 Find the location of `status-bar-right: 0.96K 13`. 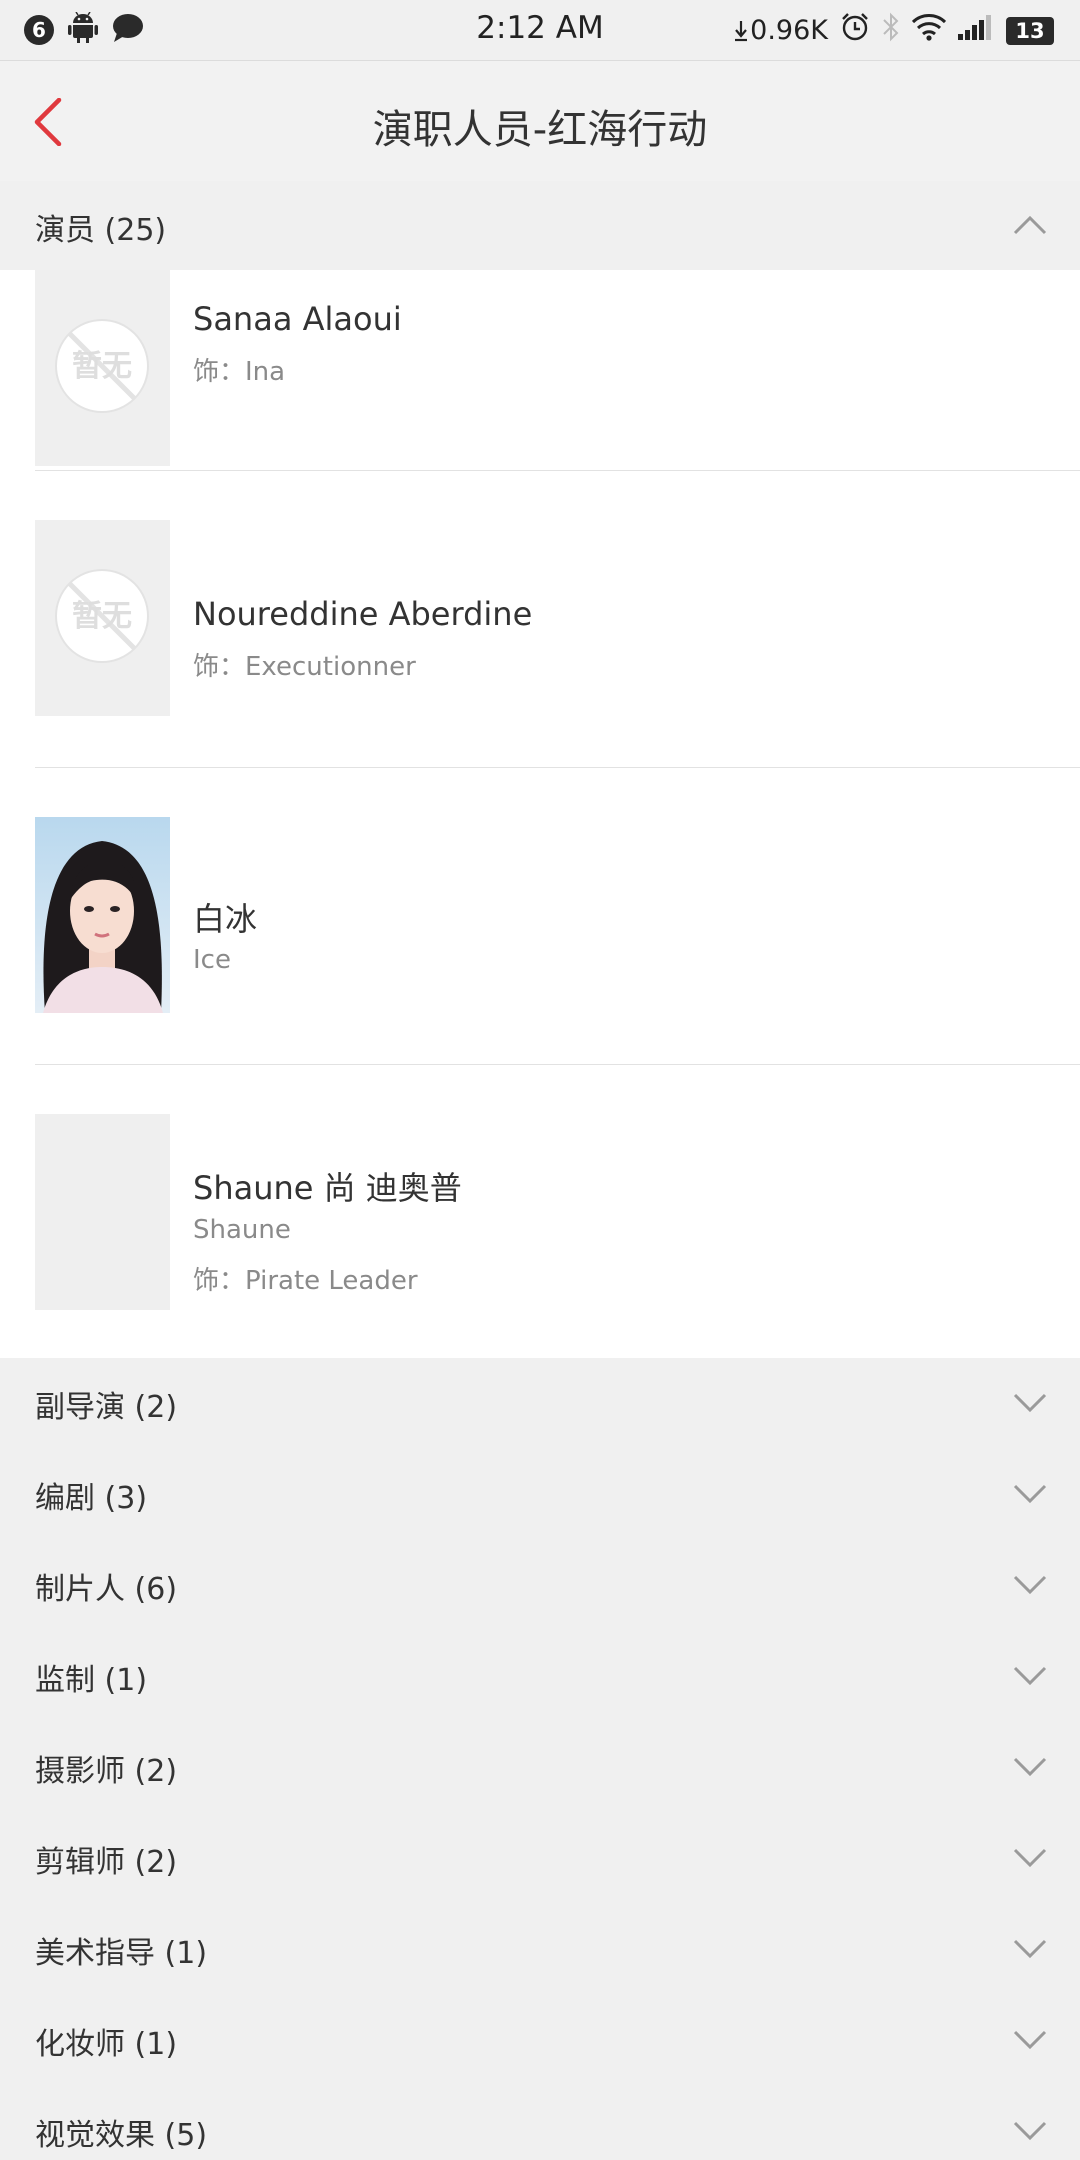

status-bar-right: 0.96K 13 is located at coordinates (894, 30).